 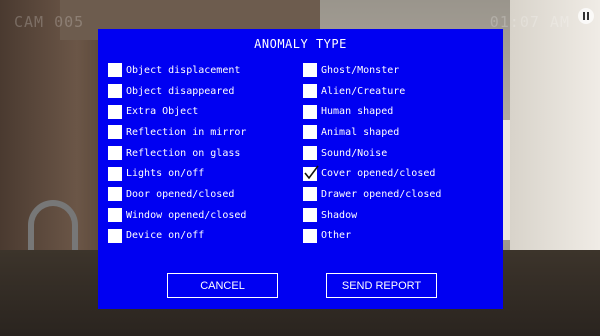 What do you see at coordinates (381, 194) in the screenshot?
I see `anomaly-option-label: Drawer opened/closed` at bounding box center [381, 194].